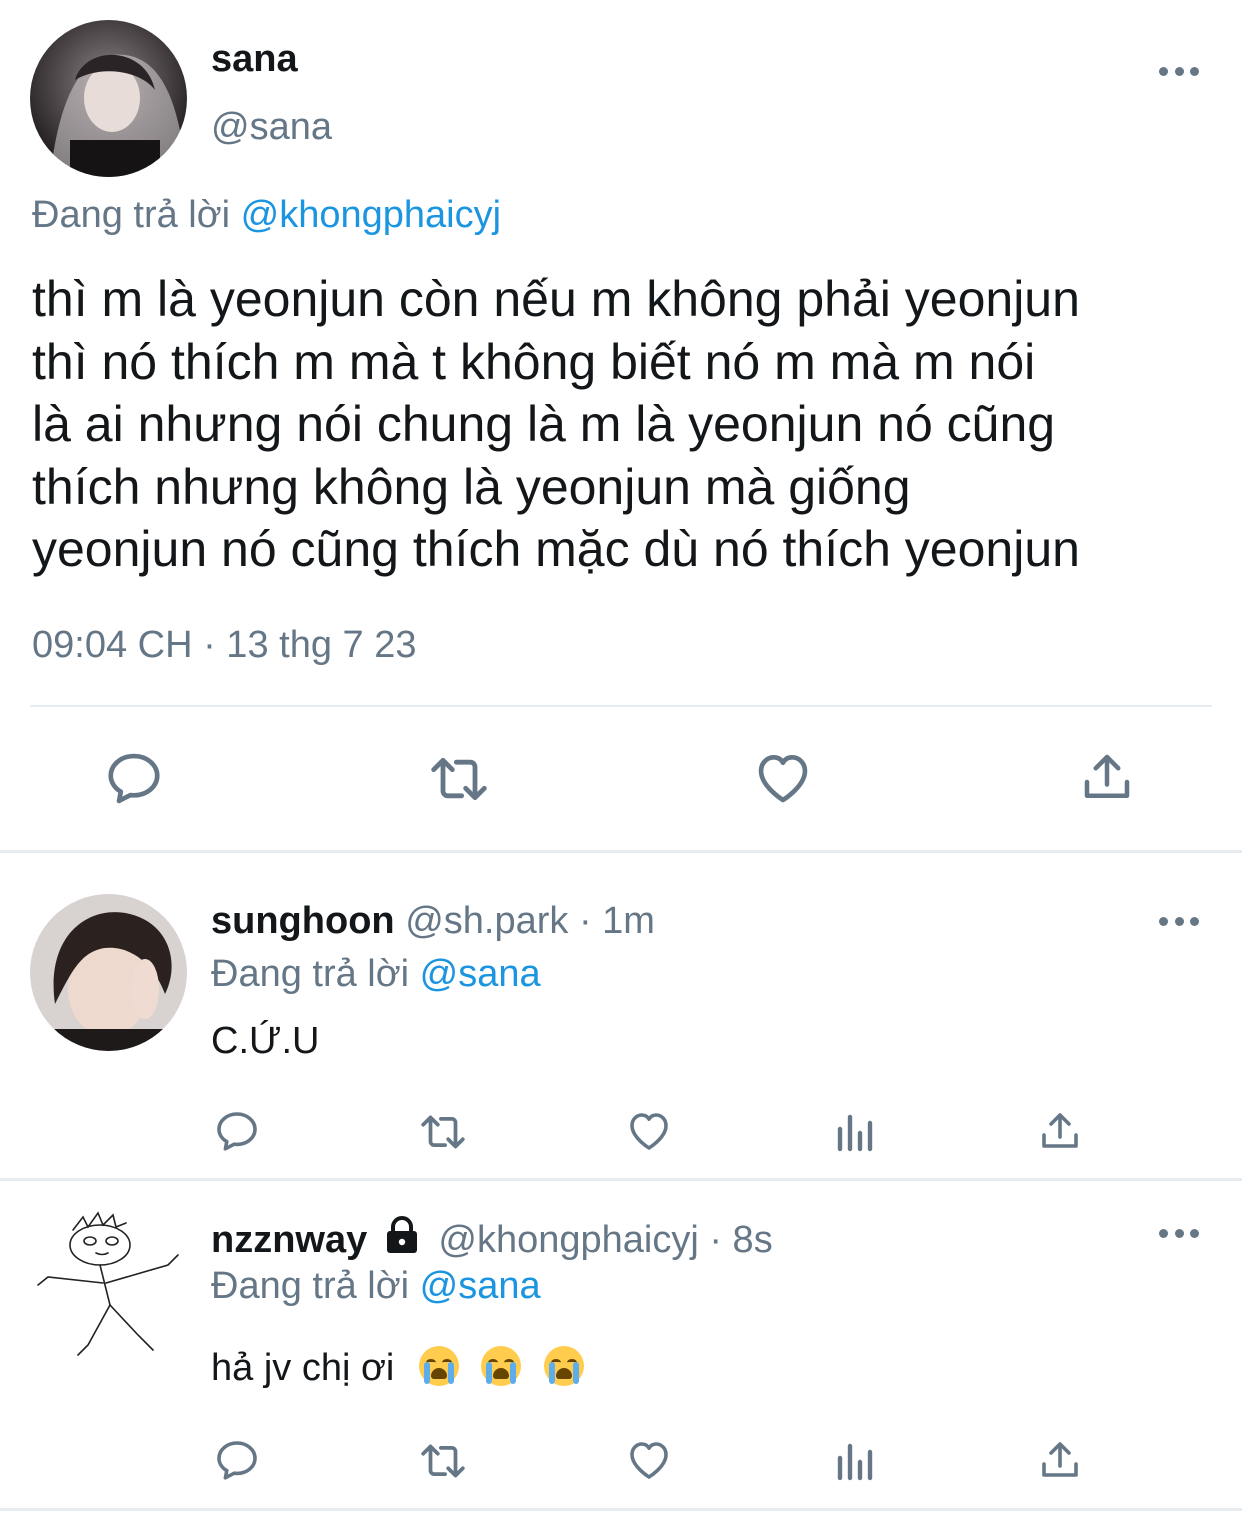  Describe the element at coordinates (568, 1240) in the screenshot. I see `handle: @khongphaicyj` at that location.